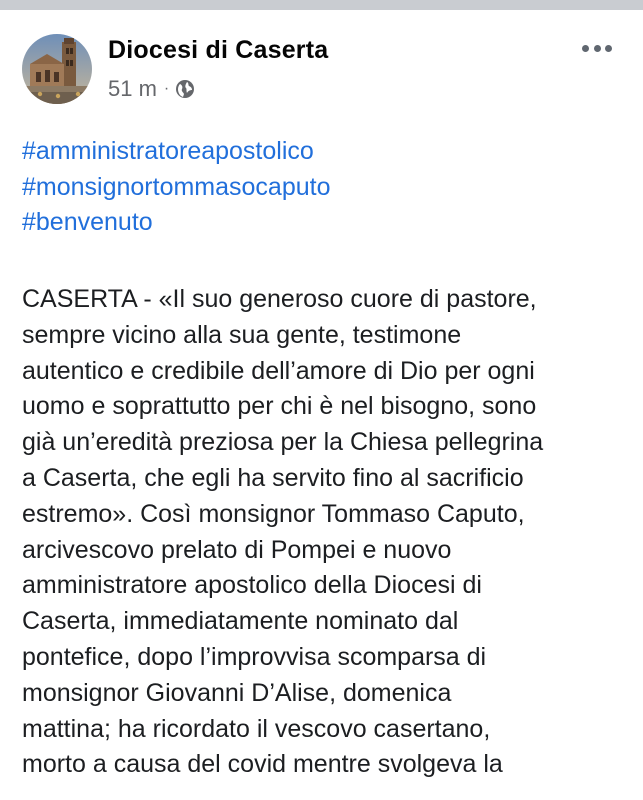  Describe the element at coordinates (218, 50) in the screenshot. I see `post-author-name: Diocesi di Caserta` at that location.